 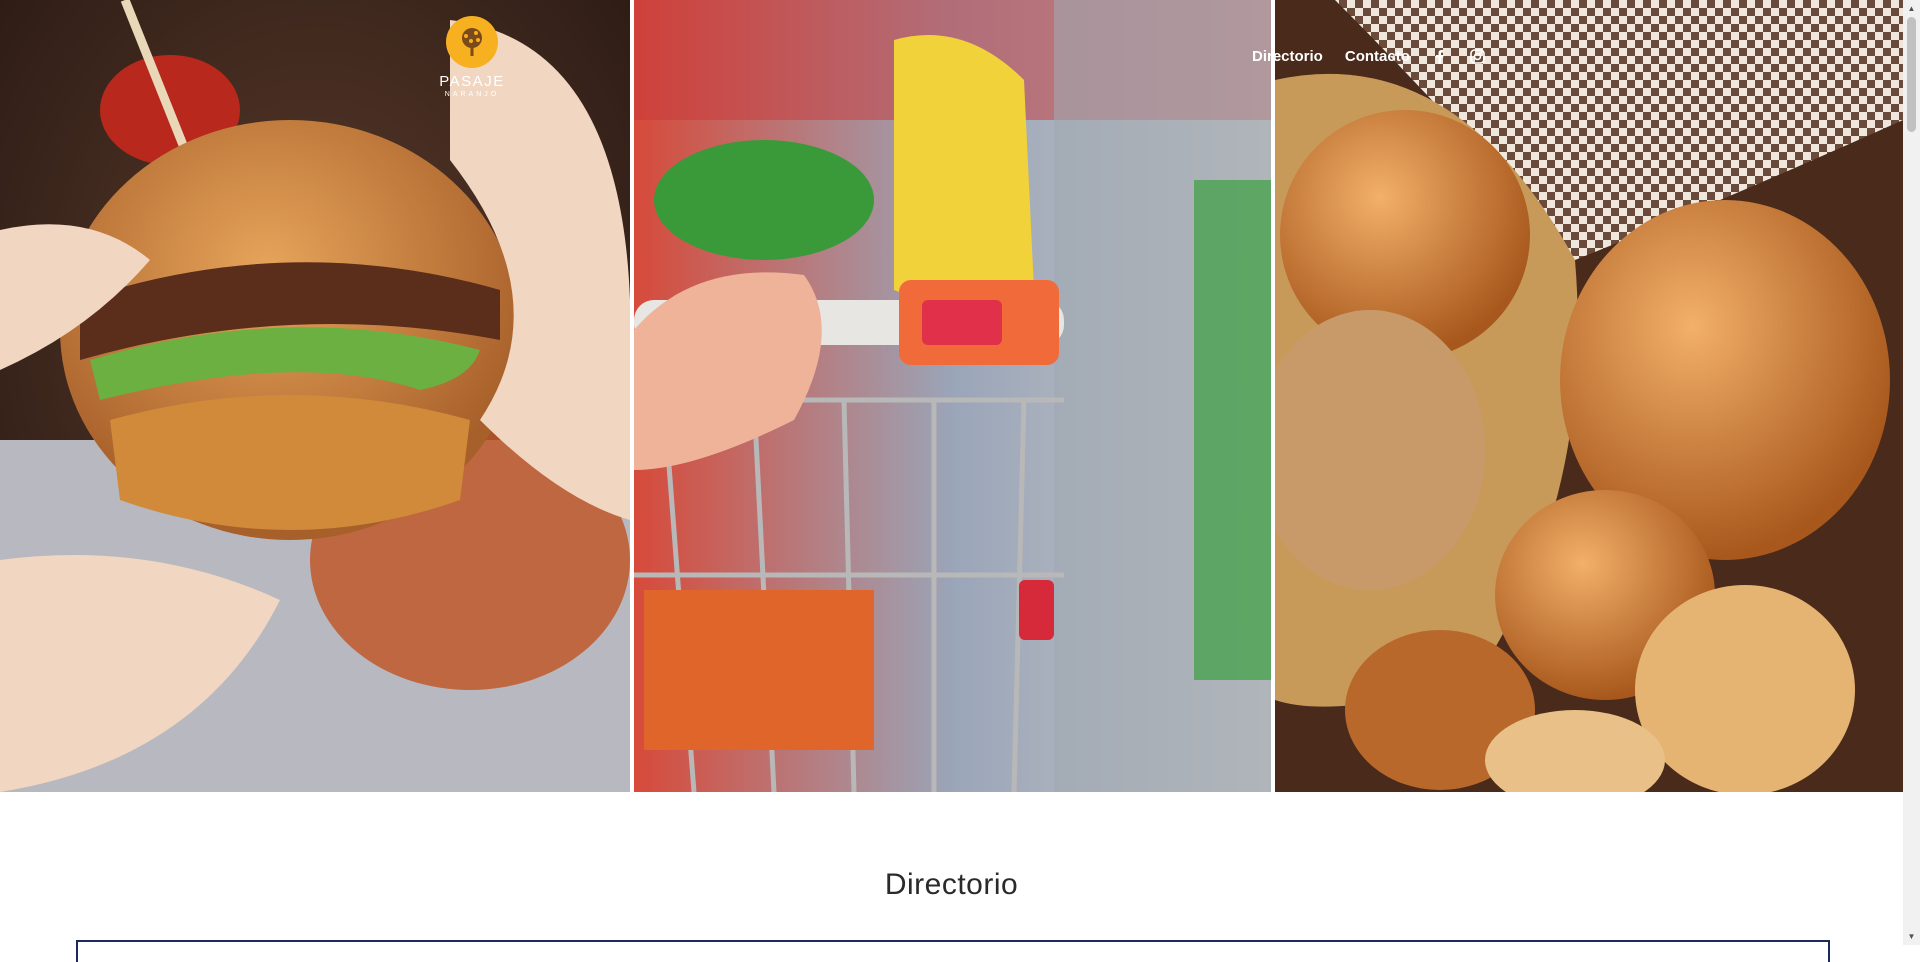 I want to click on page-scrollbar: ▲ ▼, so click(x=1911, y=472).